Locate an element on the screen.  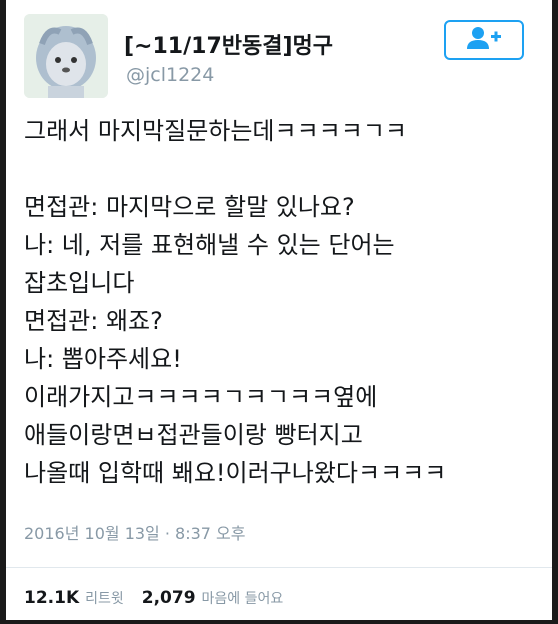
tweet-line: 애들이랑면ㅂ접관들이랑 빵터지고 is located at coordinates (193, 435).